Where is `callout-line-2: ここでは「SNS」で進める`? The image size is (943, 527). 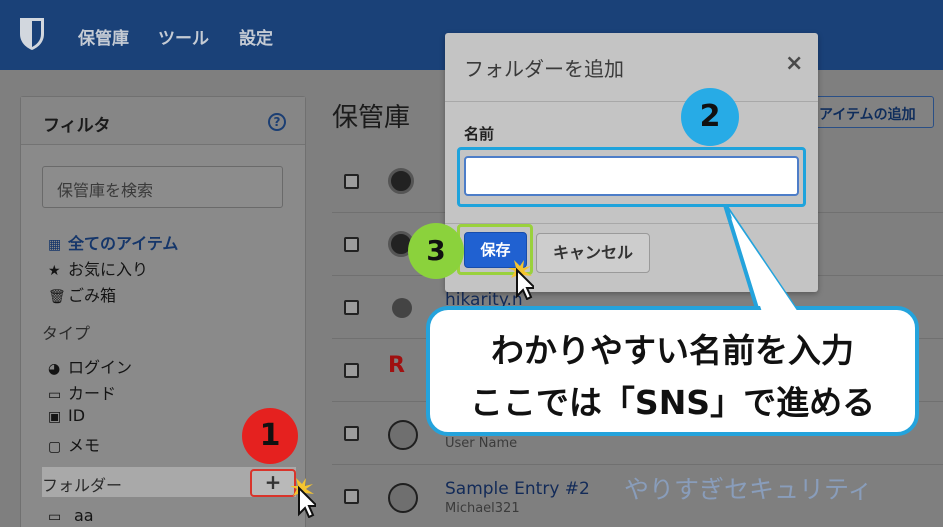
callout-line-2: ここでは「SNS」で進める is located at coordinates (672, 402).